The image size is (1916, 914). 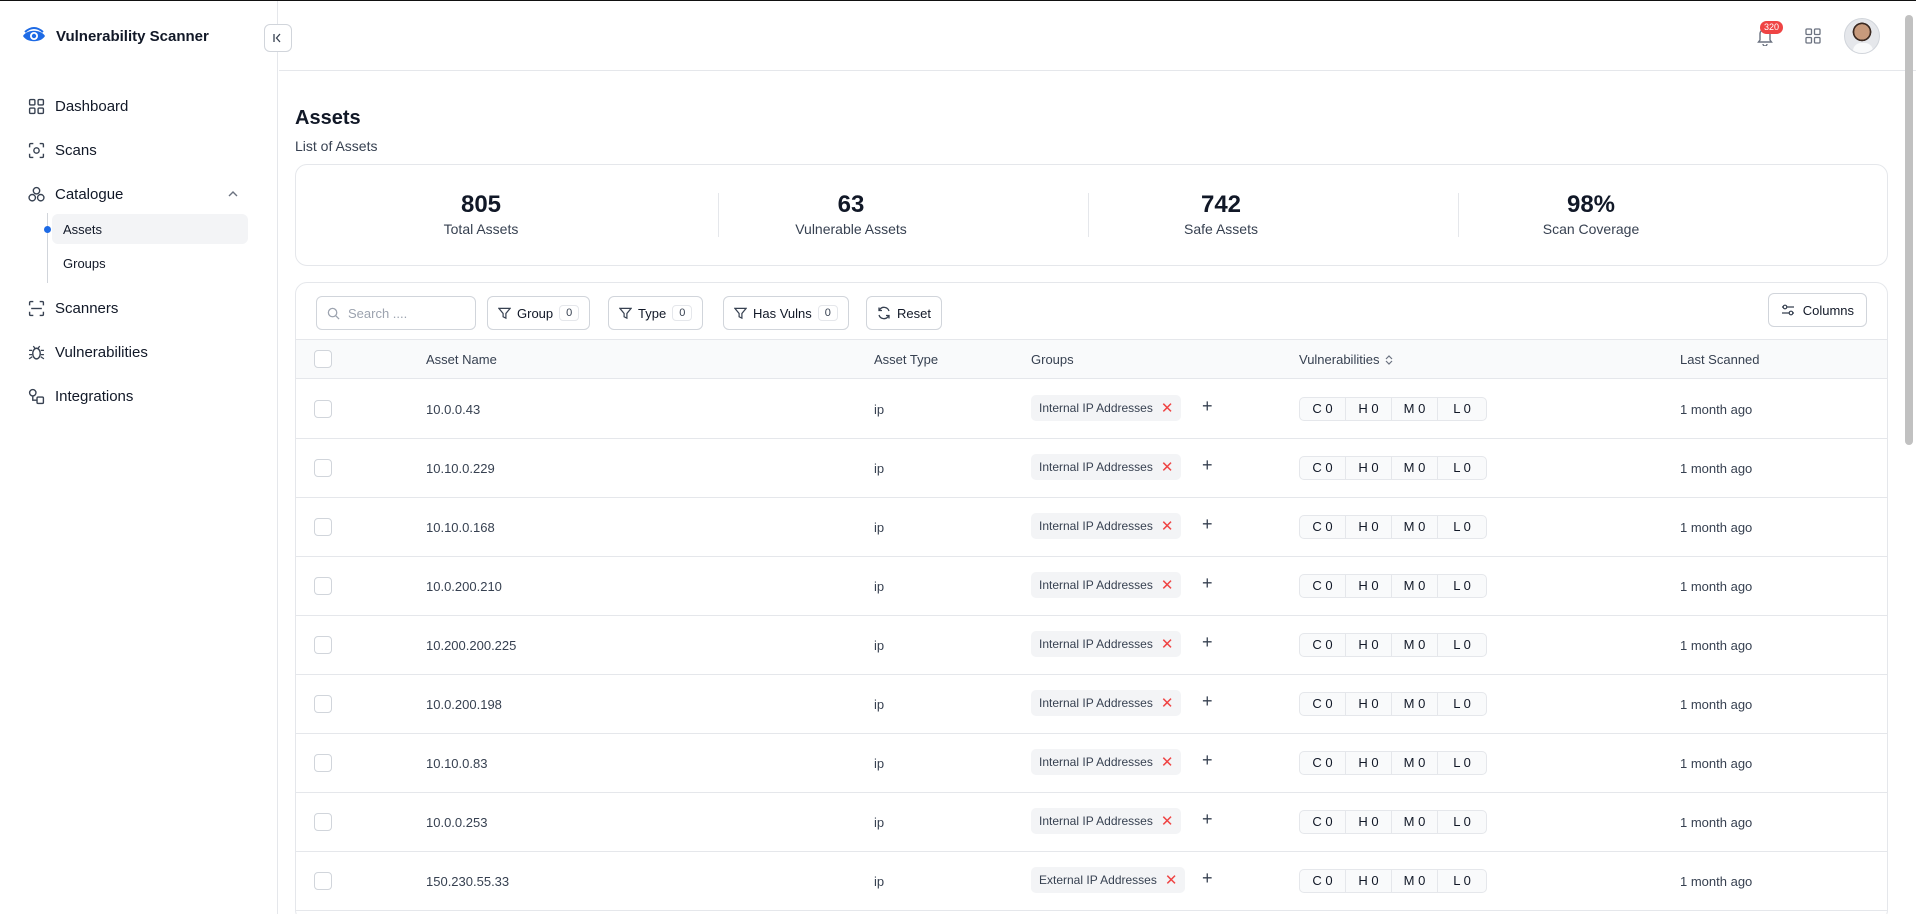 What do you see at coordinates (464, 586) in the screenshot?
I see `asset-name: 10.0.200.210` at bounding box center [464, 586].